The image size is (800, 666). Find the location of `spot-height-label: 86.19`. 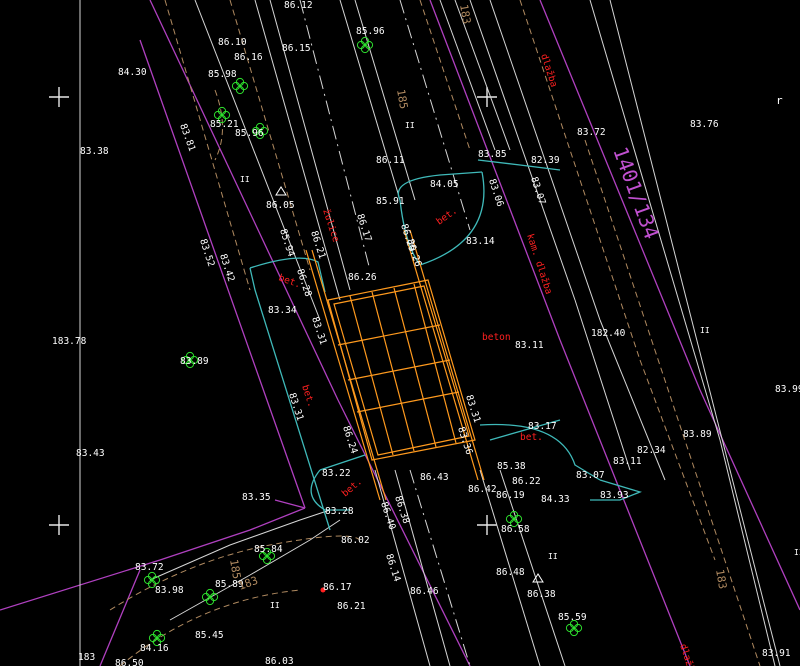

spot-height-label: 86.19 is located at coordinates (510, 495).